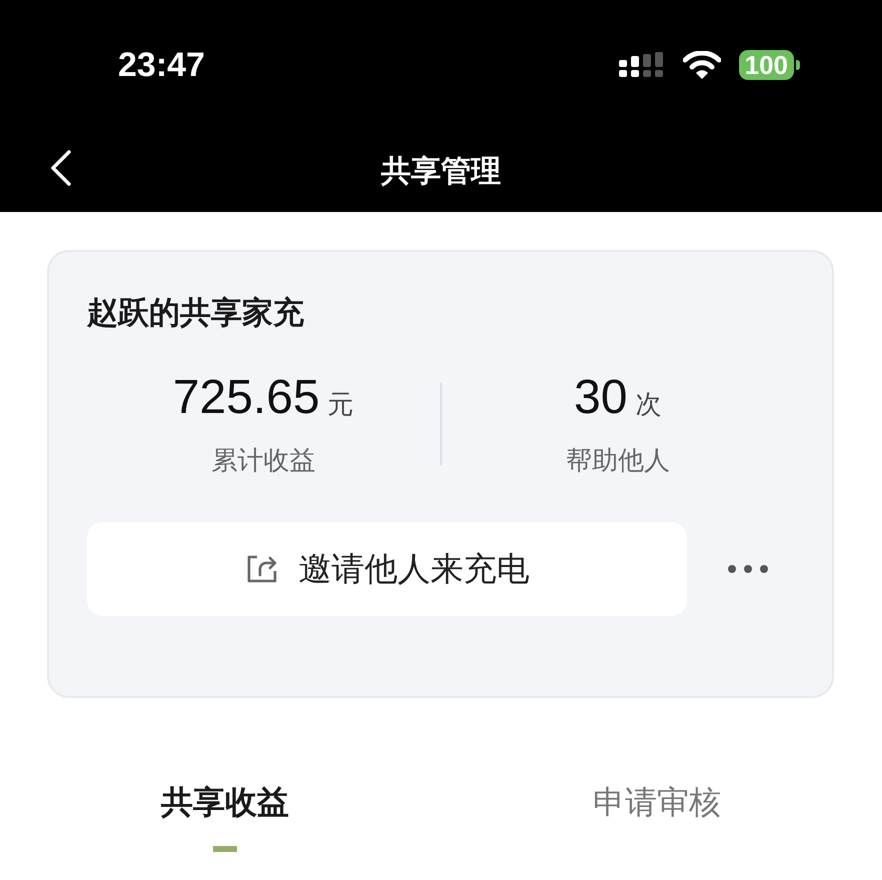 This screenshot has width=882, height=880. Describe the element at coordinates (61, 168) in the screenshot. I see `back-button` at that location.